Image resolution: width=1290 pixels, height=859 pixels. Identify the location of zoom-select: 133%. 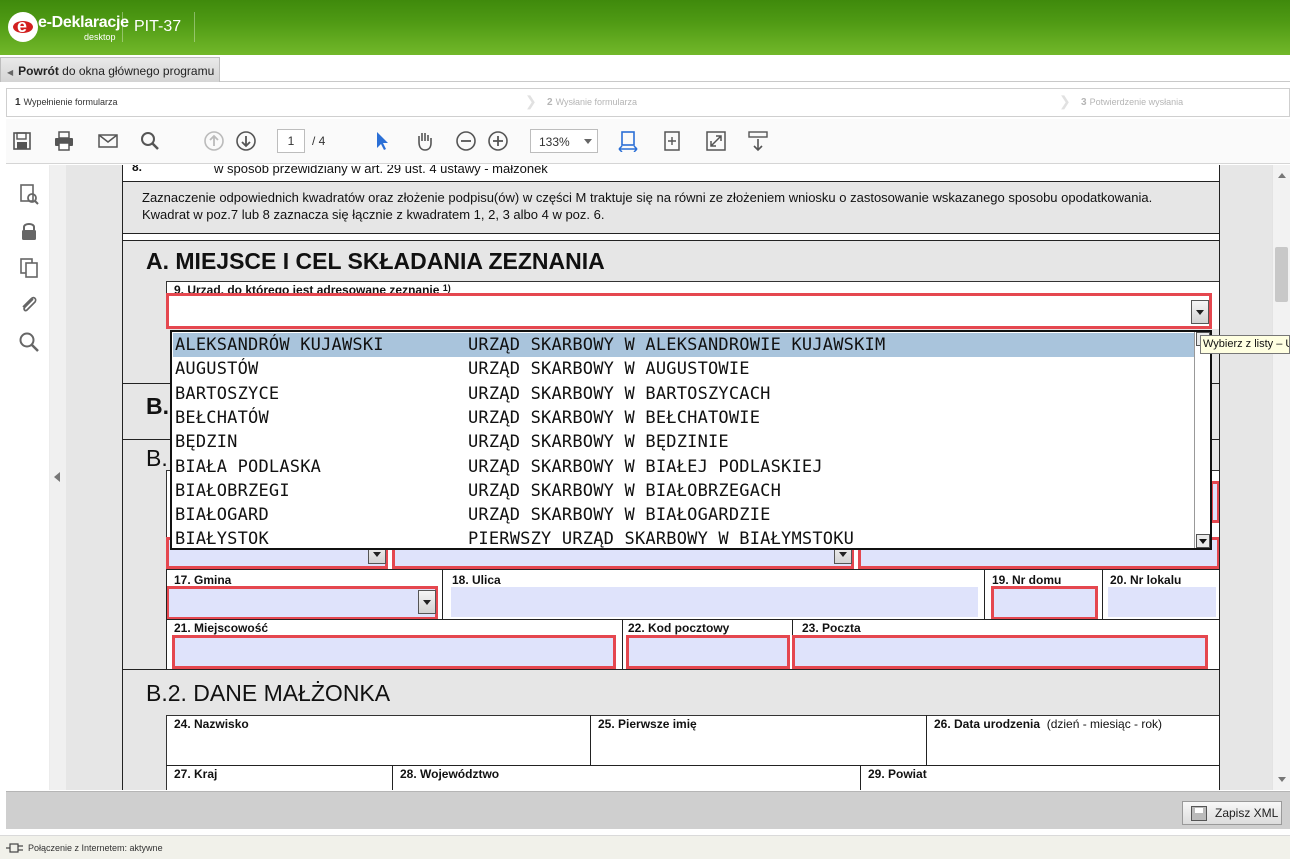
(564, 141).